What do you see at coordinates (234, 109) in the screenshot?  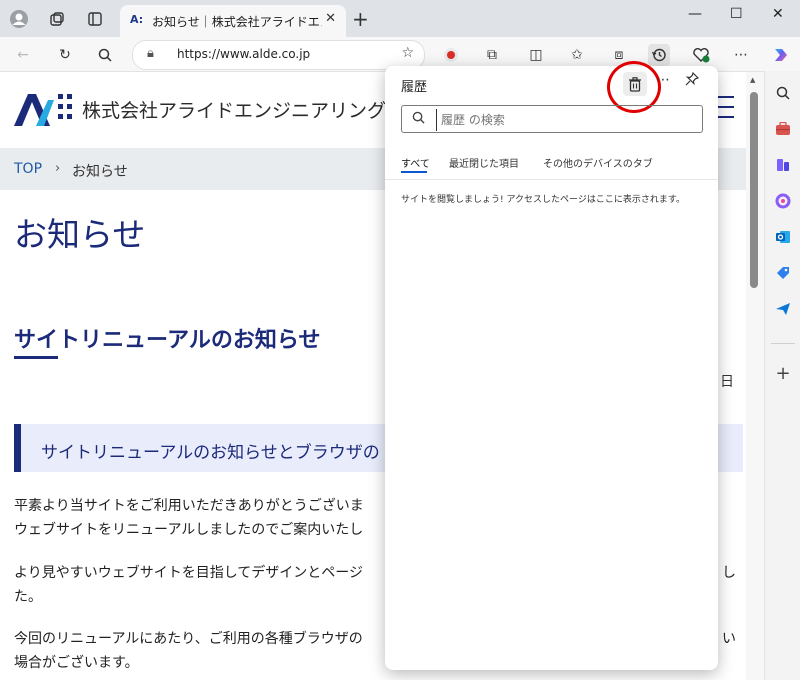 I see `company-name: 株式会社アライドエンジニアリング` at bounding box center [234, 109].